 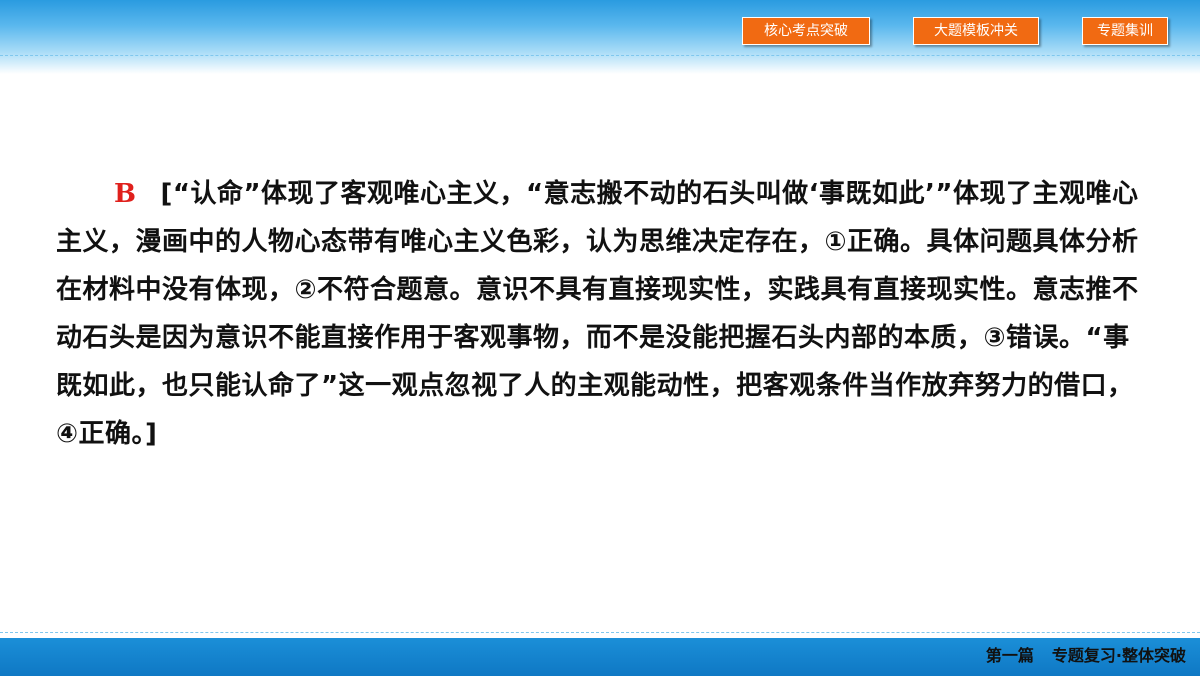 I want to click on footer-label: 第一篇 专题复习·整体突破, so click(x=1086, y=656).